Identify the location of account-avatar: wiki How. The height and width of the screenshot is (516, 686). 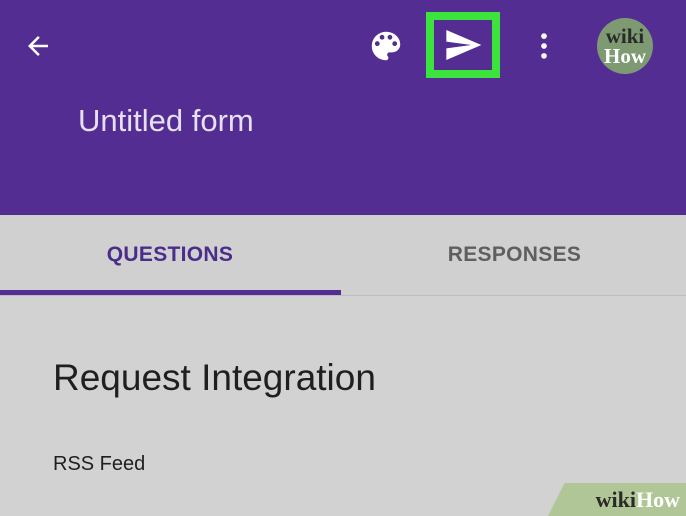
(625, 46).